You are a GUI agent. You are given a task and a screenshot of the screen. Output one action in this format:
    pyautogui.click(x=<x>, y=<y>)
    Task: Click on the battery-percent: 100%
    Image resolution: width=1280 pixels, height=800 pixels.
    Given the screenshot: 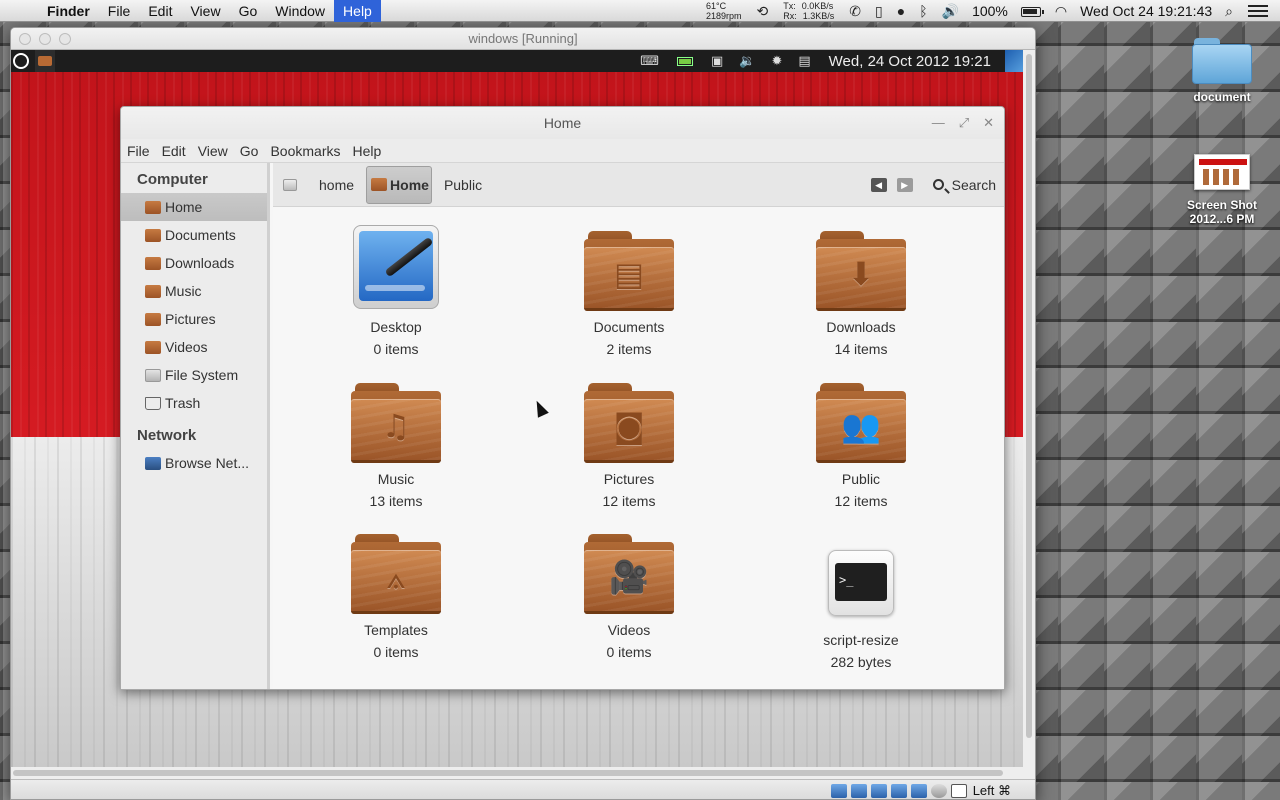 What is the action you would take?
    pyautogui.click(x=990, y=11)
    